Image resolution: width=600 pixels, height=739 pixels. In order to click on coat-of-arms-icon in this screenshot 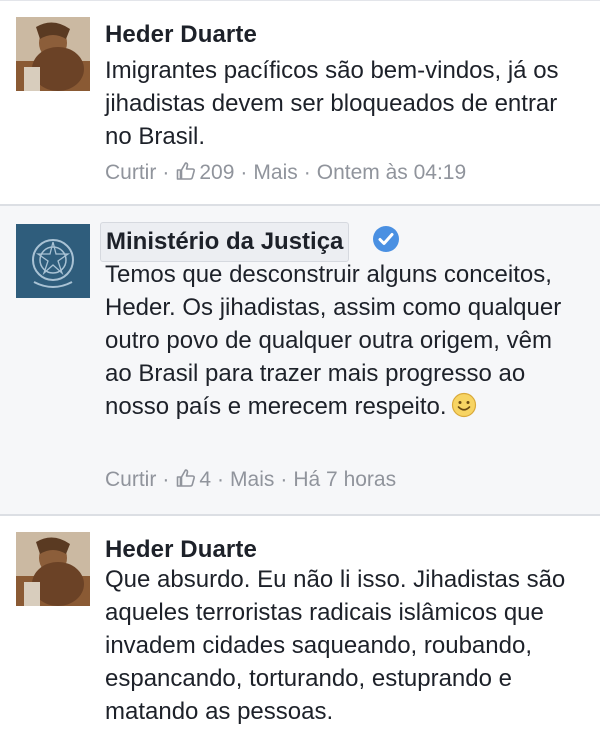, I will do `click(53, 261)`.